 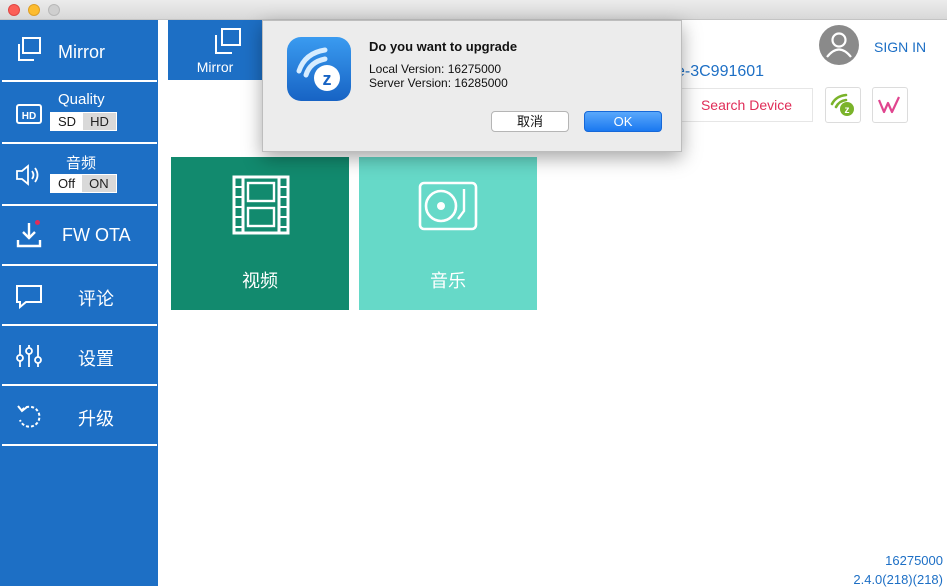 I want to click on mirror-tab-label: Mirror, so click(x=215, y=67).